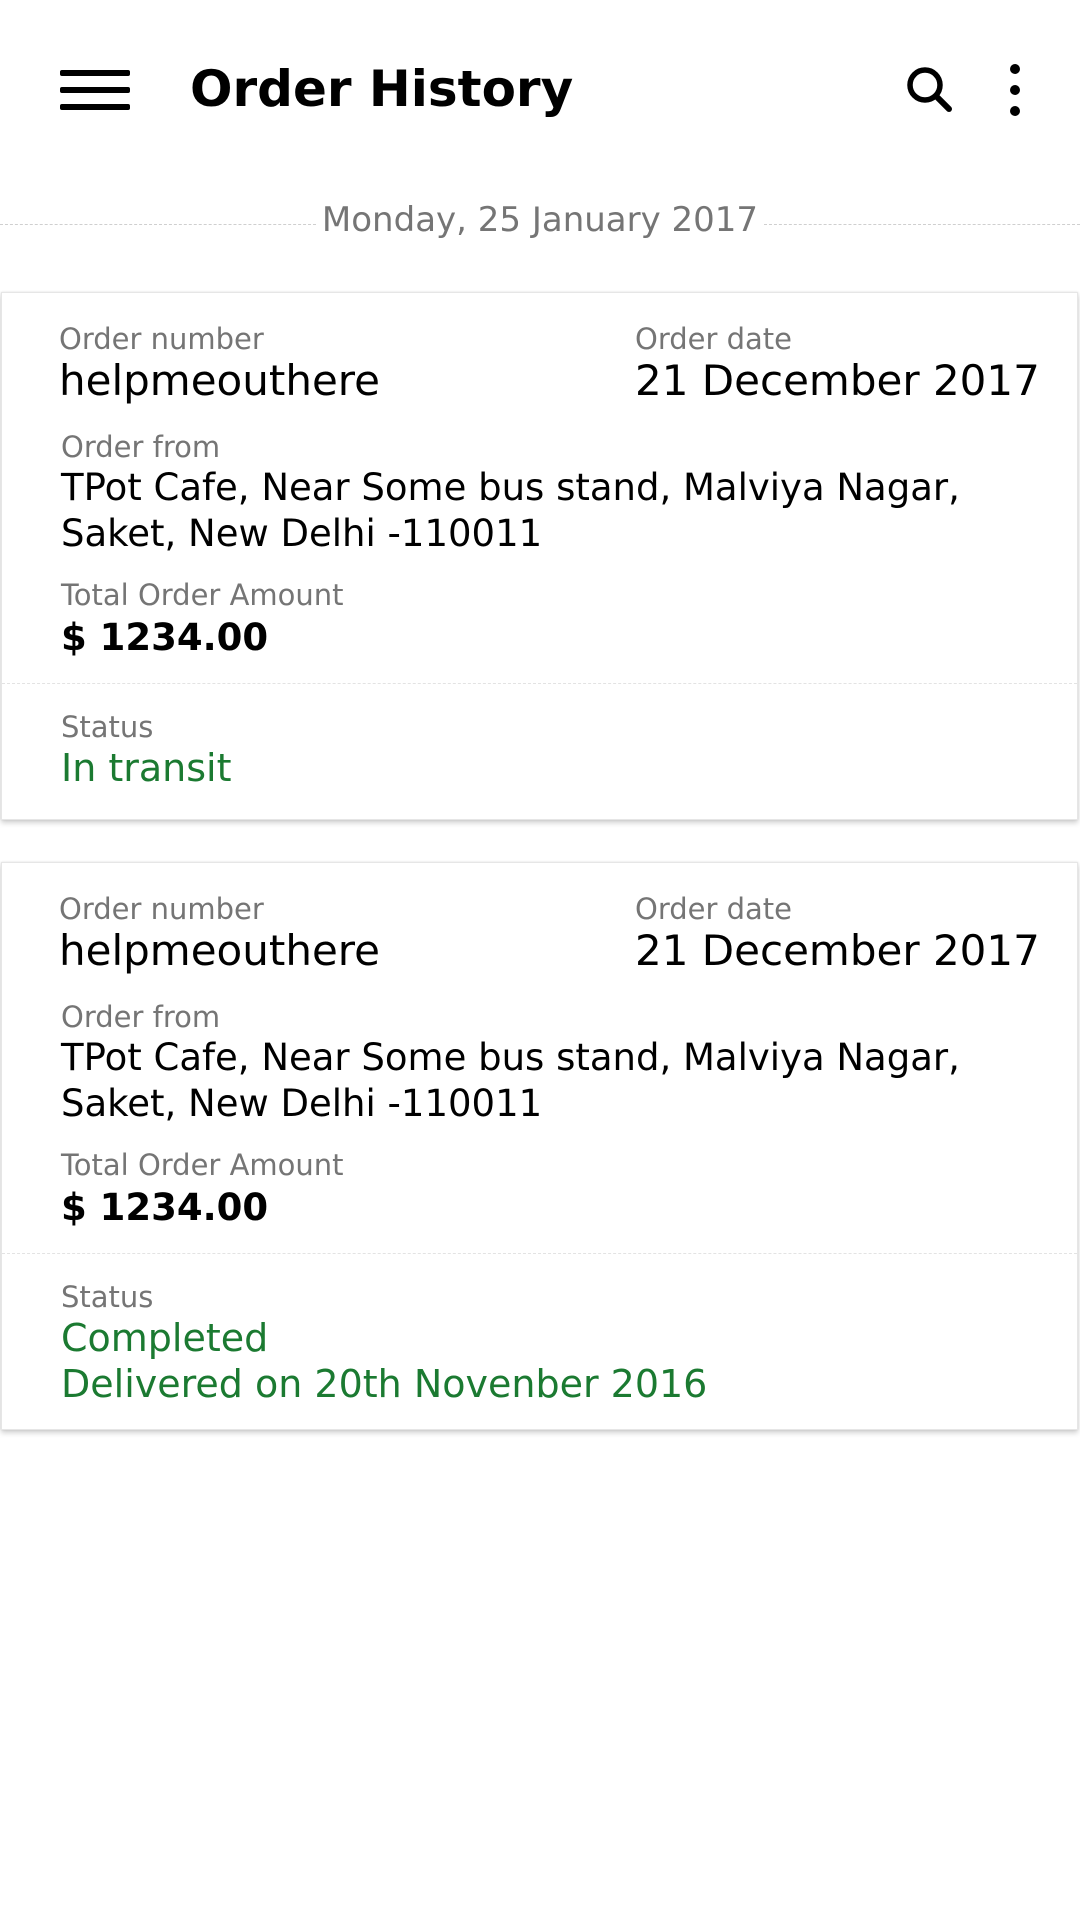 This screenshot has height=1920, width=1080. I want to click on more-vertical-icon, so click(1015, 90).